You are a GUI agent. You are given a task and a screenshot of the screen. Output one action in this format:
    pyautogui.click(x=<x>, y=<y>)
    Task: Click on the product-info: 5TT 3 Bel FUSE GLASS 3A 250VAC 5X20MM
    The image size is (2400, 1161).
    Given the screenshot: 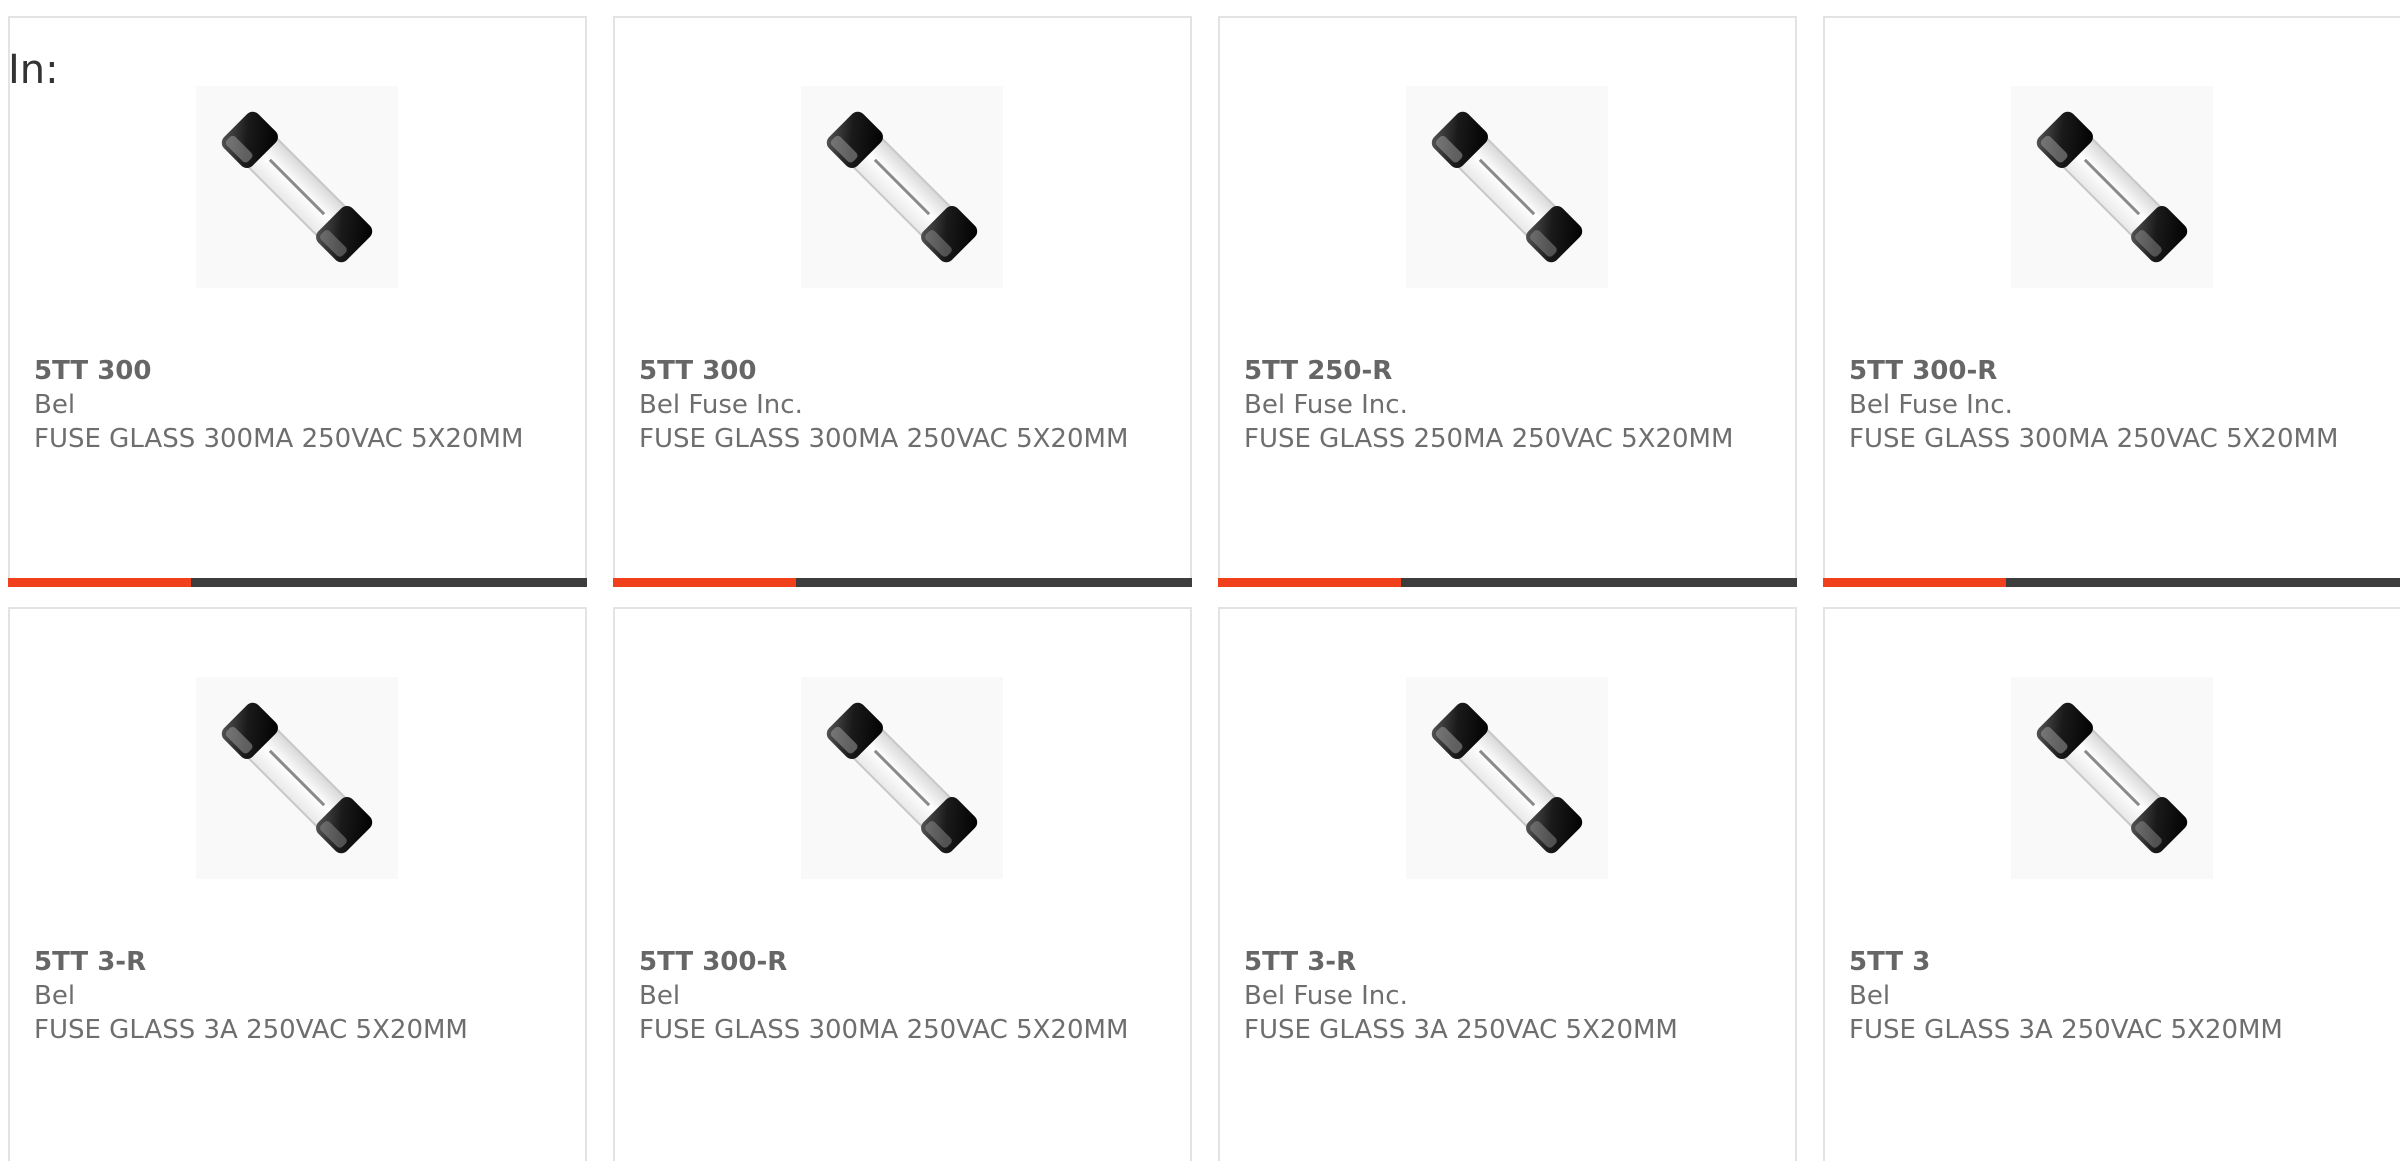 What is the action you would take?
    pyautogui.click(x=2099, y=996)
    